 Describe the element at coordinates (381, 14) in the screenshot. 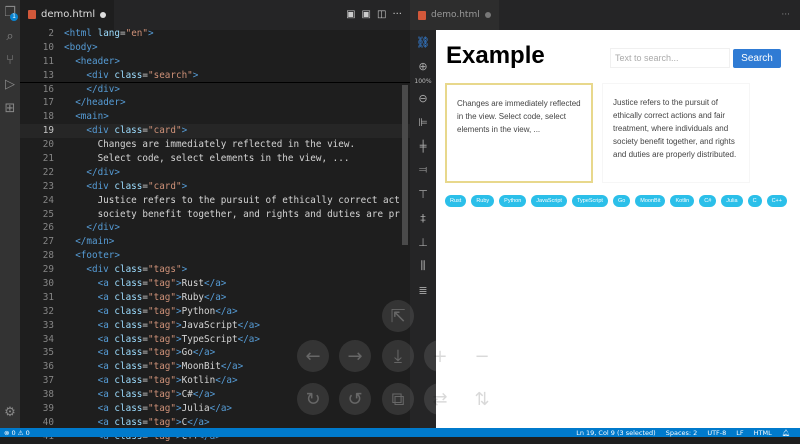

I see `split-editor-icon: ◫` at that location.